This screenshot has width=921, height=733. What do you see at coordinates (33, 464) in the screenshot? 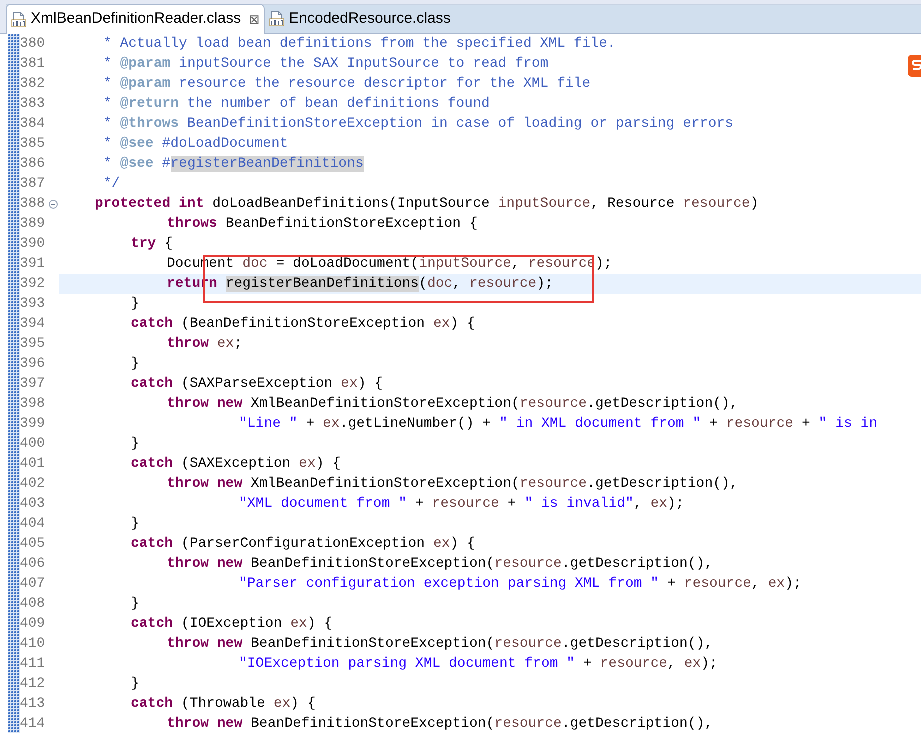
I see `line-number: 401` at bounding box center [33, 464].